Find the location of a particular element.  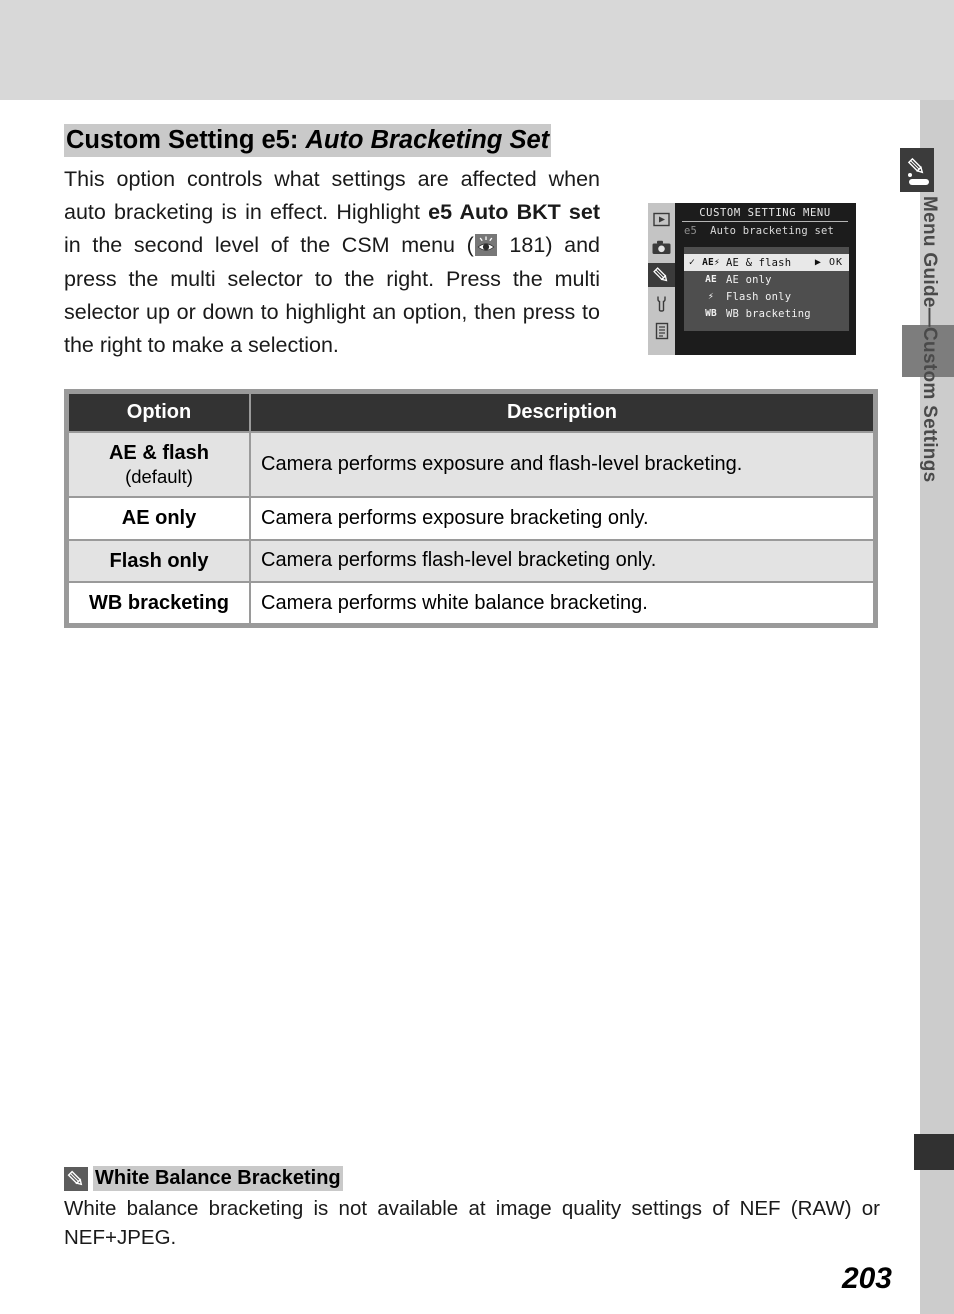

lcd-option-ae-and-flash: ✓ AE⚡ AE & flash ▶ OK is located at coordinates (766, 263).